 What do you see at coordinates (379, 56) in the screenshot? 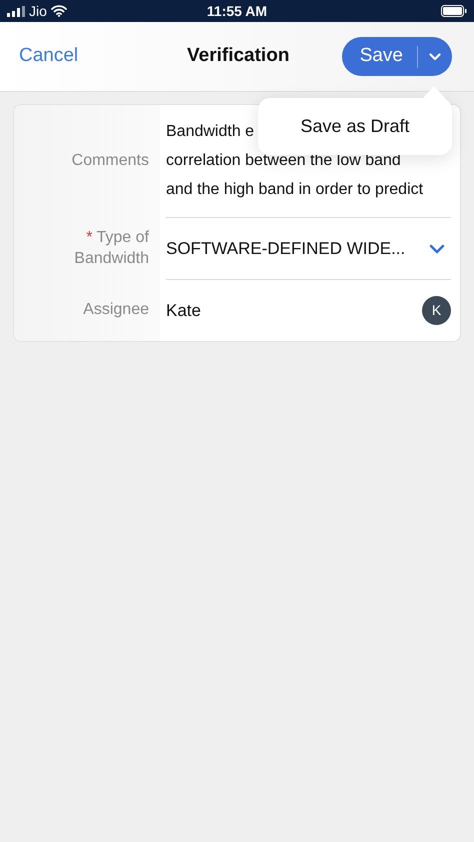
I see `save-button: Save` at bounding box center [379, 56].